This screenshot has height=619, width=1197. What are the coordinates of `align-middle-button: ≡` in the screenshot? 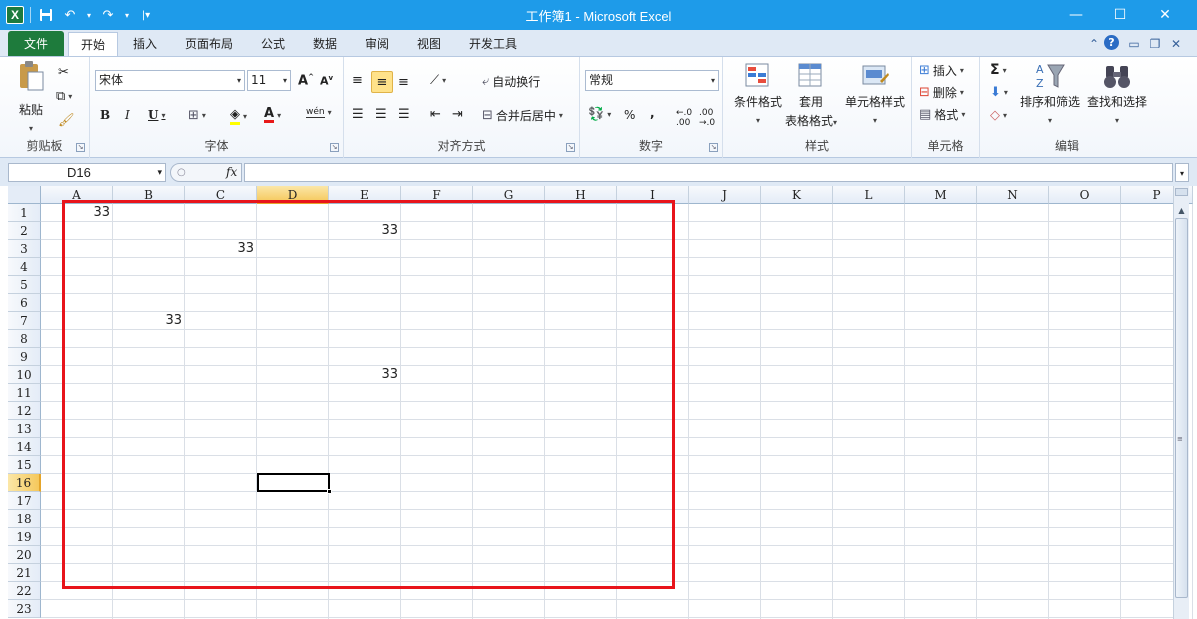 It's located at (382, 82).